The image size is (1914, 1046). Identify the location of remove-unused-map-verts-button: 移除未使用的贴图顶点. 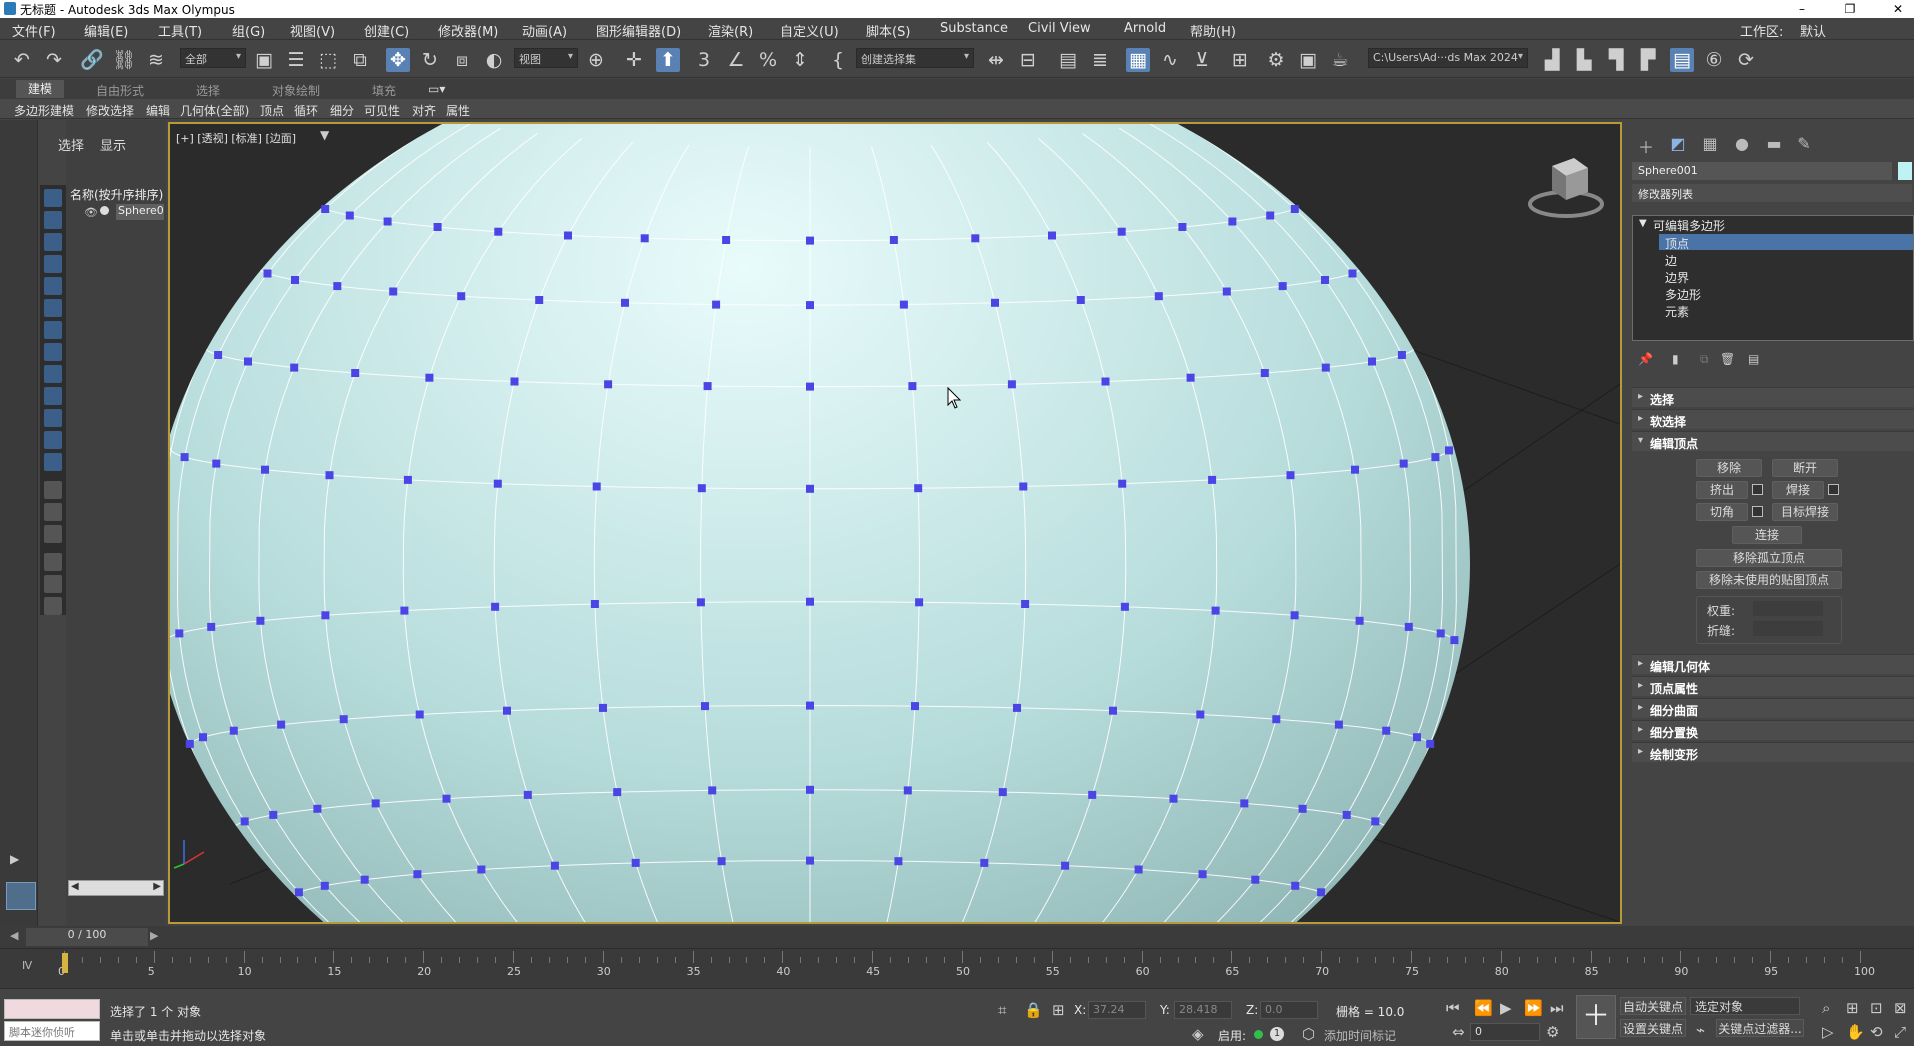
(1769, 580).